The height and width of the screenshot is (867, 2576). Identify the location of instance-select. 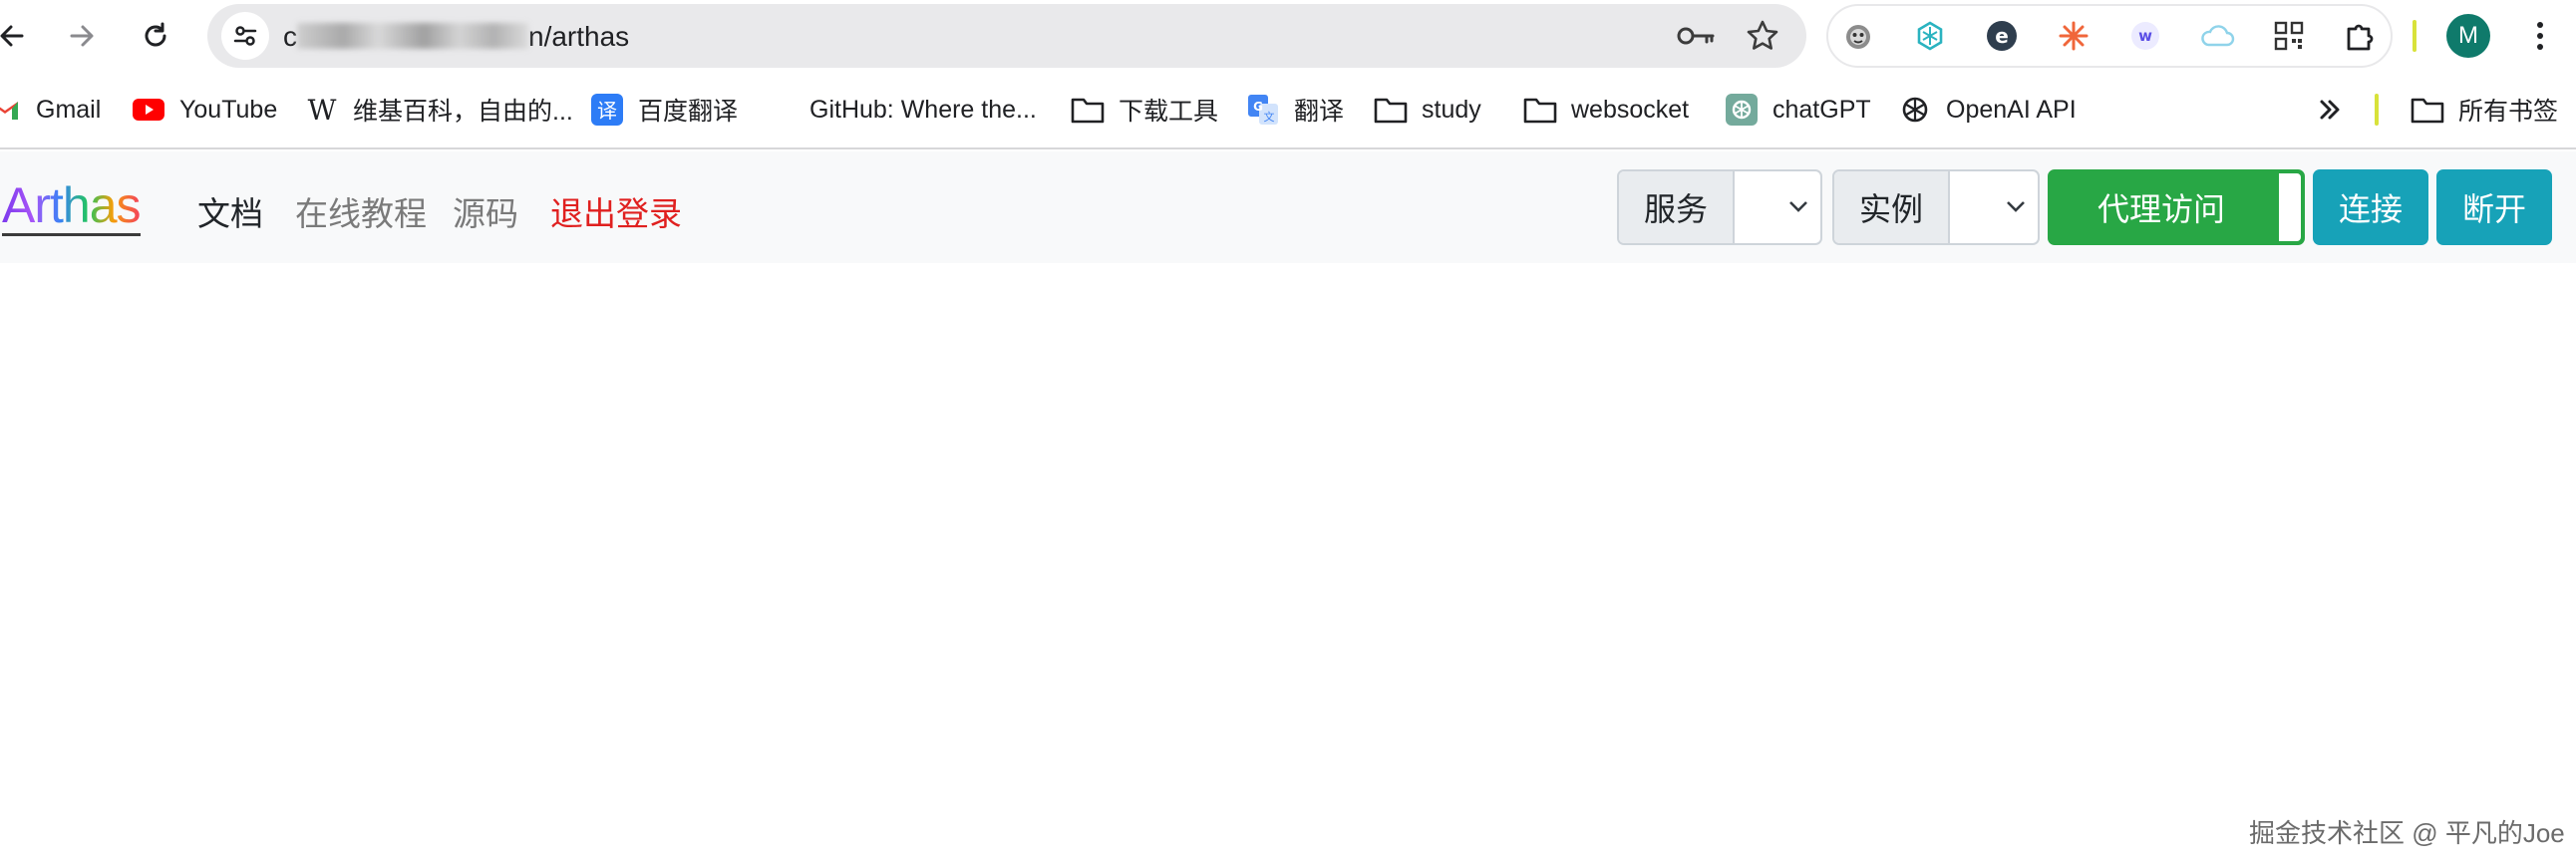
(1994, 207).